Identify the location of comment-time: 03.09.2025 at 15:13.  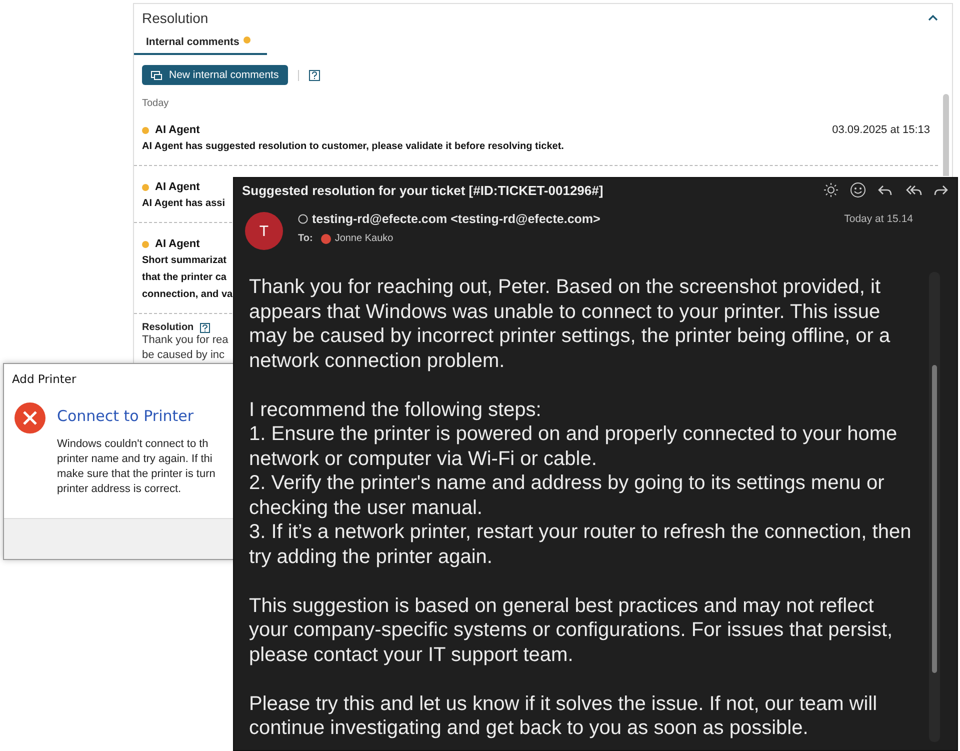
(881, 130).